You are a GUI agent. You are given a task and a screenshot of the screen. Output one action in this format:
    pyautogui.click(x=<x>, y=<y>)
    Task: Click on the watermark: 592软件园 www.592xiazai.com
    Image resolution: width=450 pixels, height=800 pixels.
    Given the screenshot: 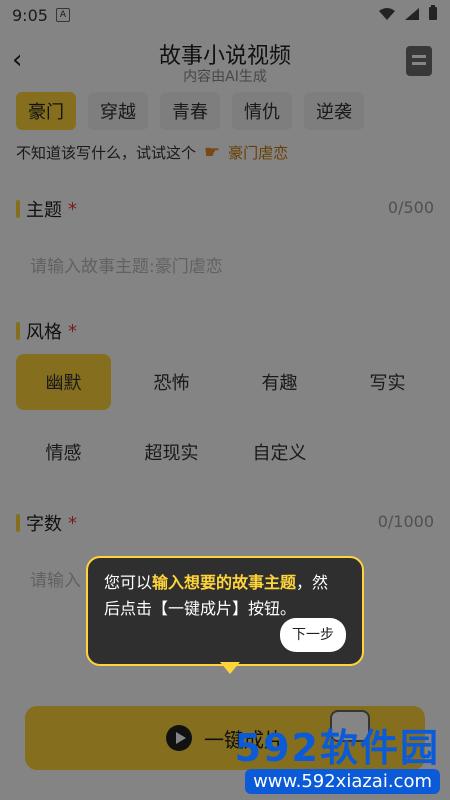 What is the action you would take?
    pyautogui.click(x=337, y=755)
    